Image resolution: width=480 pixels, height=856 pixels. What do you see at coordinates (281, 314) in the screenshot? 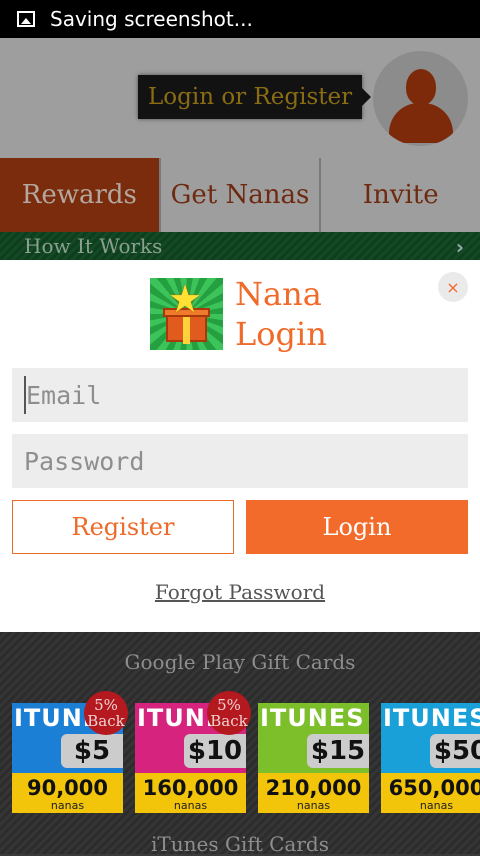
I see `dialog-title: Nana Login` at bounding box center [281, 314].